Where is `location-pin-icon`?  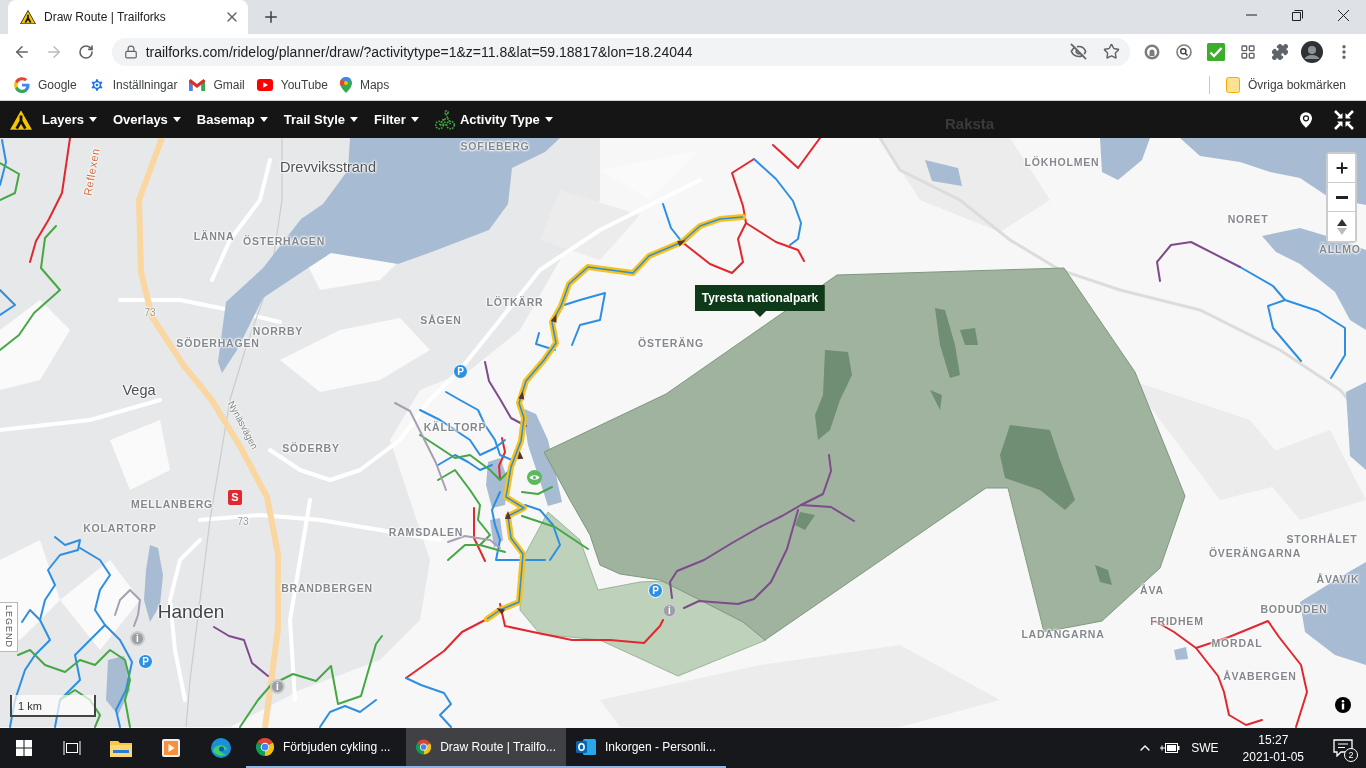
location-pin-icon is located at coordinates (1306, 119).